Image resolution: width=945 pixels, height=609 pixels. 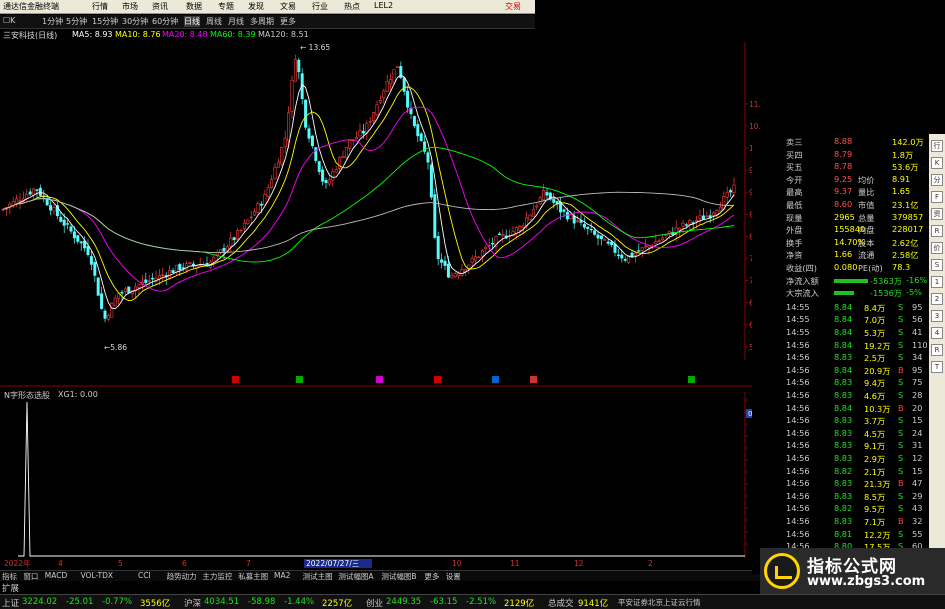 I want to click on period-weekly: 周线, so click(x=214, y=21).